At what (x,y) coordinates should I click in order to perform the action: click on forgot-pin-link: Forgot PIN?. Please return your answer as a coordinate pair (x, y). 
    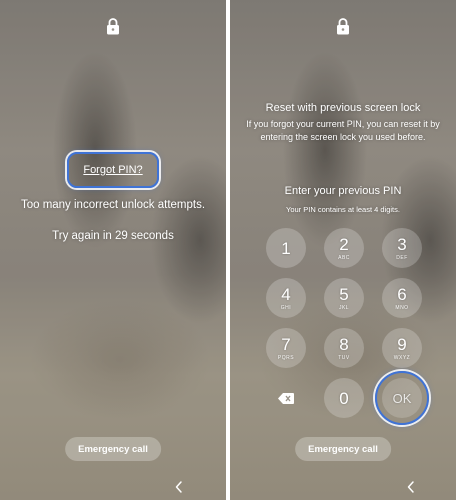
    Looking at the image, I should click on (112, 170).